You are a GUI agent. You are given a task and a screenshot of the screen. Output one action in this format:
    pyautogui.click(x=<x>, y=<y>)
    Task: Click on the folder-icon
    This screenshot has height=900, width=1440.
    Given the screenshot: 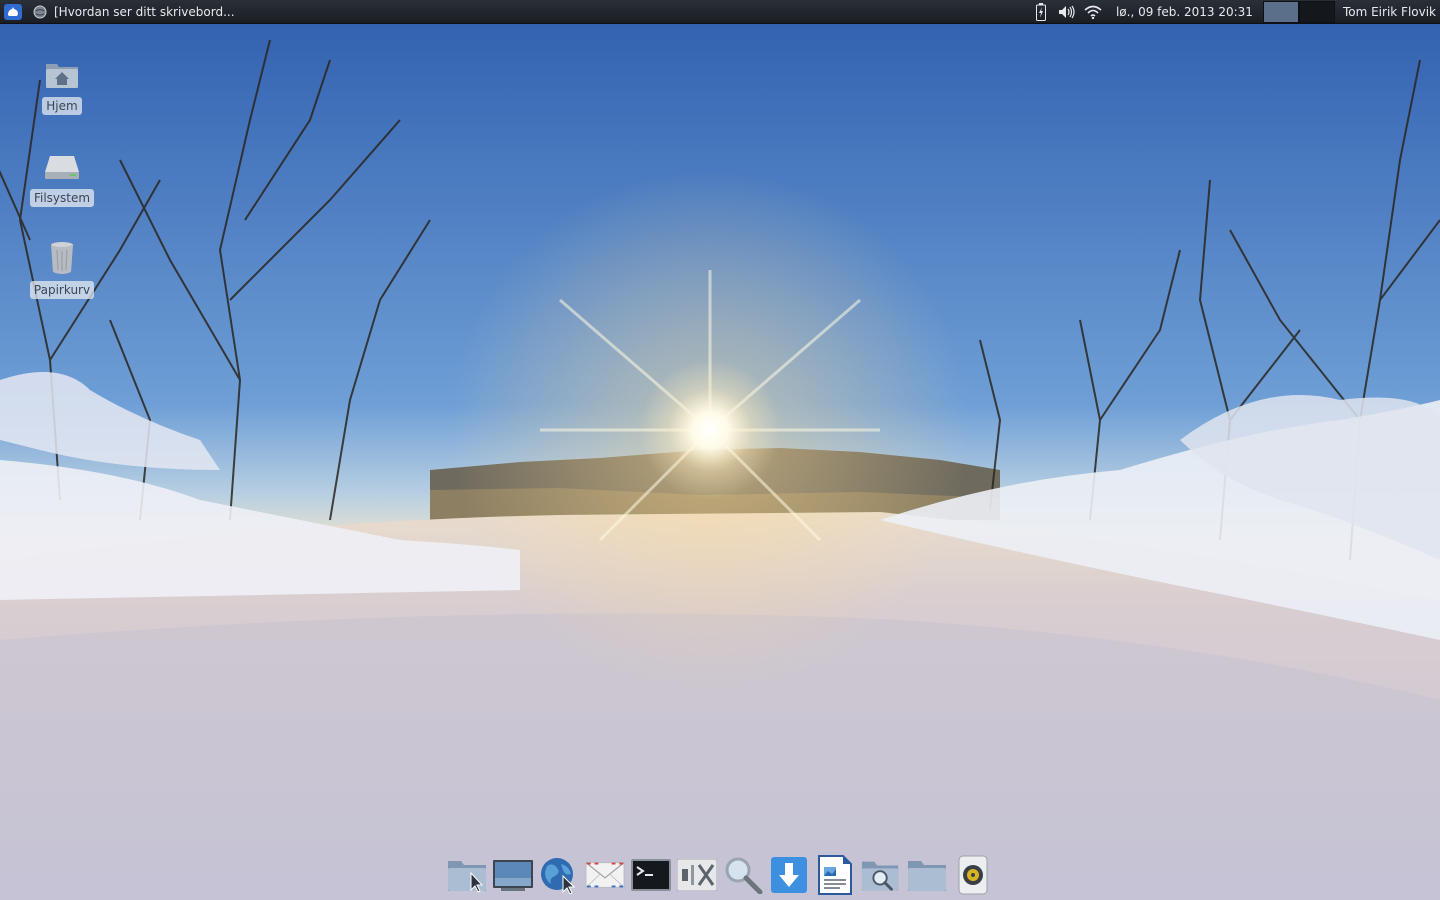 What is the action you would take?
    pyautogui.click(x=927, y=876)
    